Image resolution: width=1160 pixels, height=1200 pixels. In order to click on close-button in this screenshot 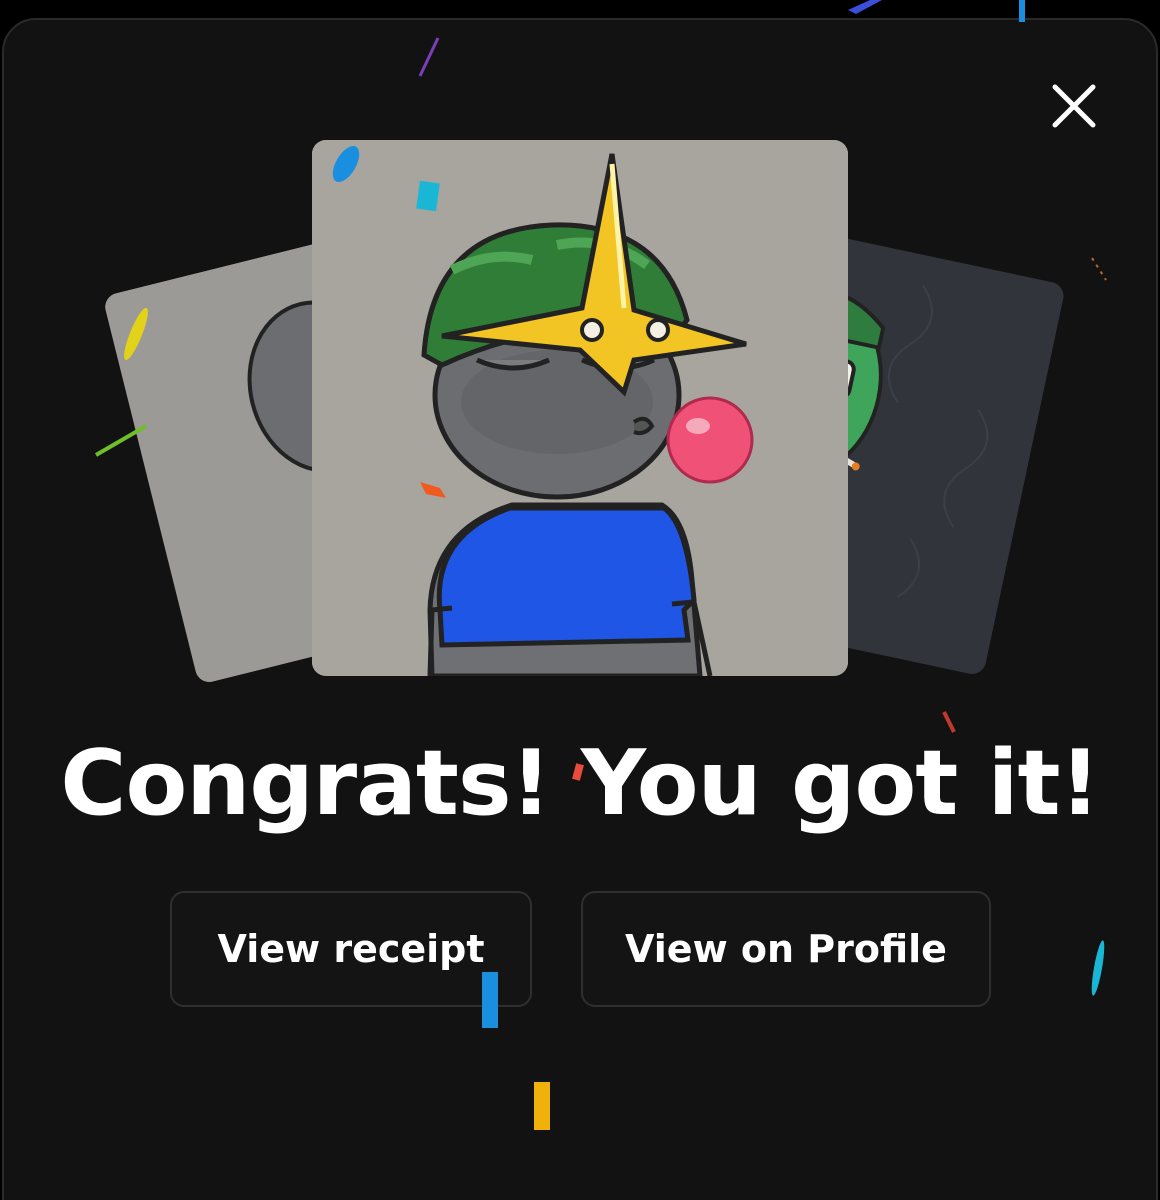, I will do `click(1074, 106)`.